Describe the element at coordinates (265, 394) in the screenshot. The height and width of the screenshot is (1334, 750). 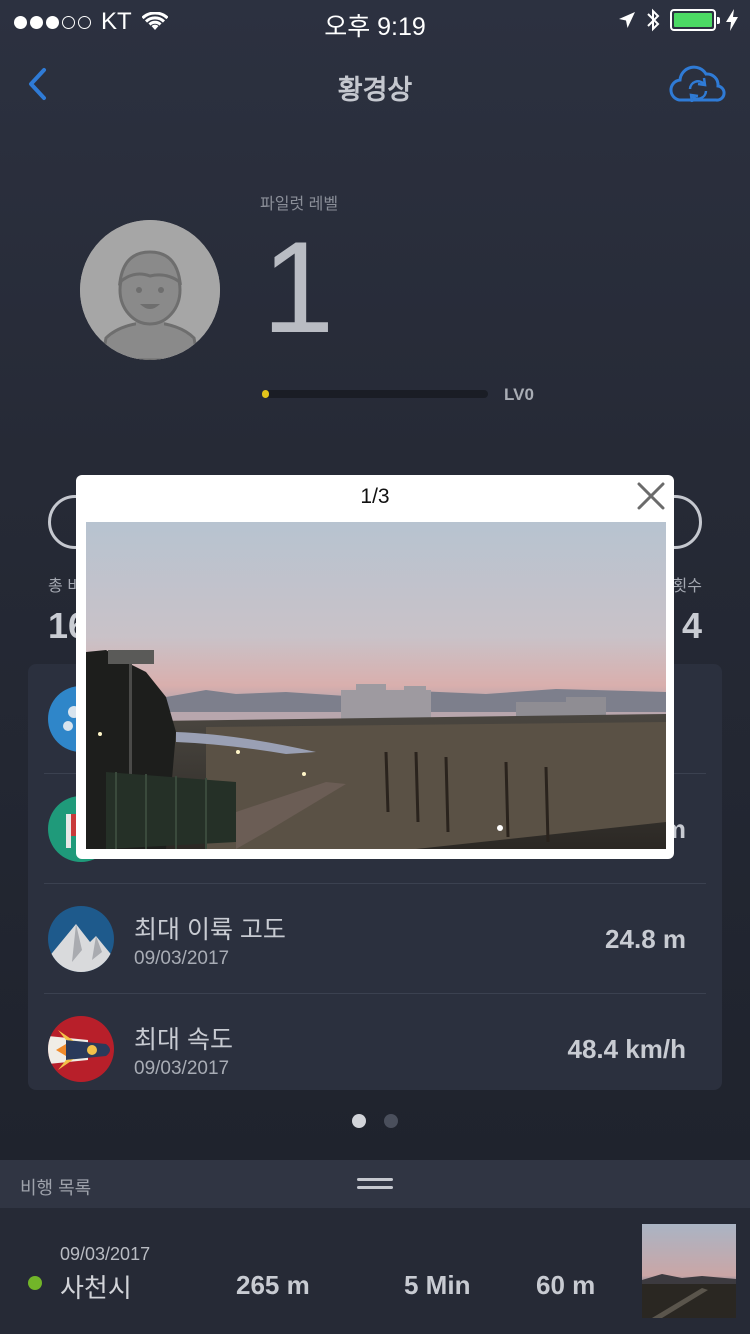
I see `level-progress-fill` at that location.